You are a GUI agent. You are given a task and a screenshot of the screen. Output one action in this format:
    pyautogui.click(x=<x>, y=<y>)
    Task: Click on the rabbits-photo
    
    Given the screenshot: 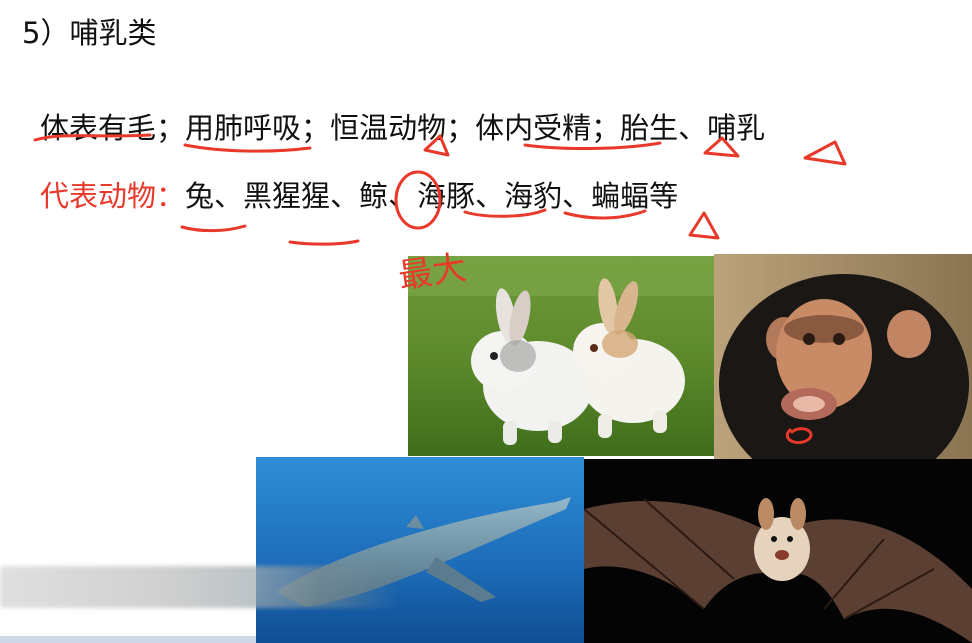 What is the action you would take?
    pyautogui.click(x=561, y=356)
    